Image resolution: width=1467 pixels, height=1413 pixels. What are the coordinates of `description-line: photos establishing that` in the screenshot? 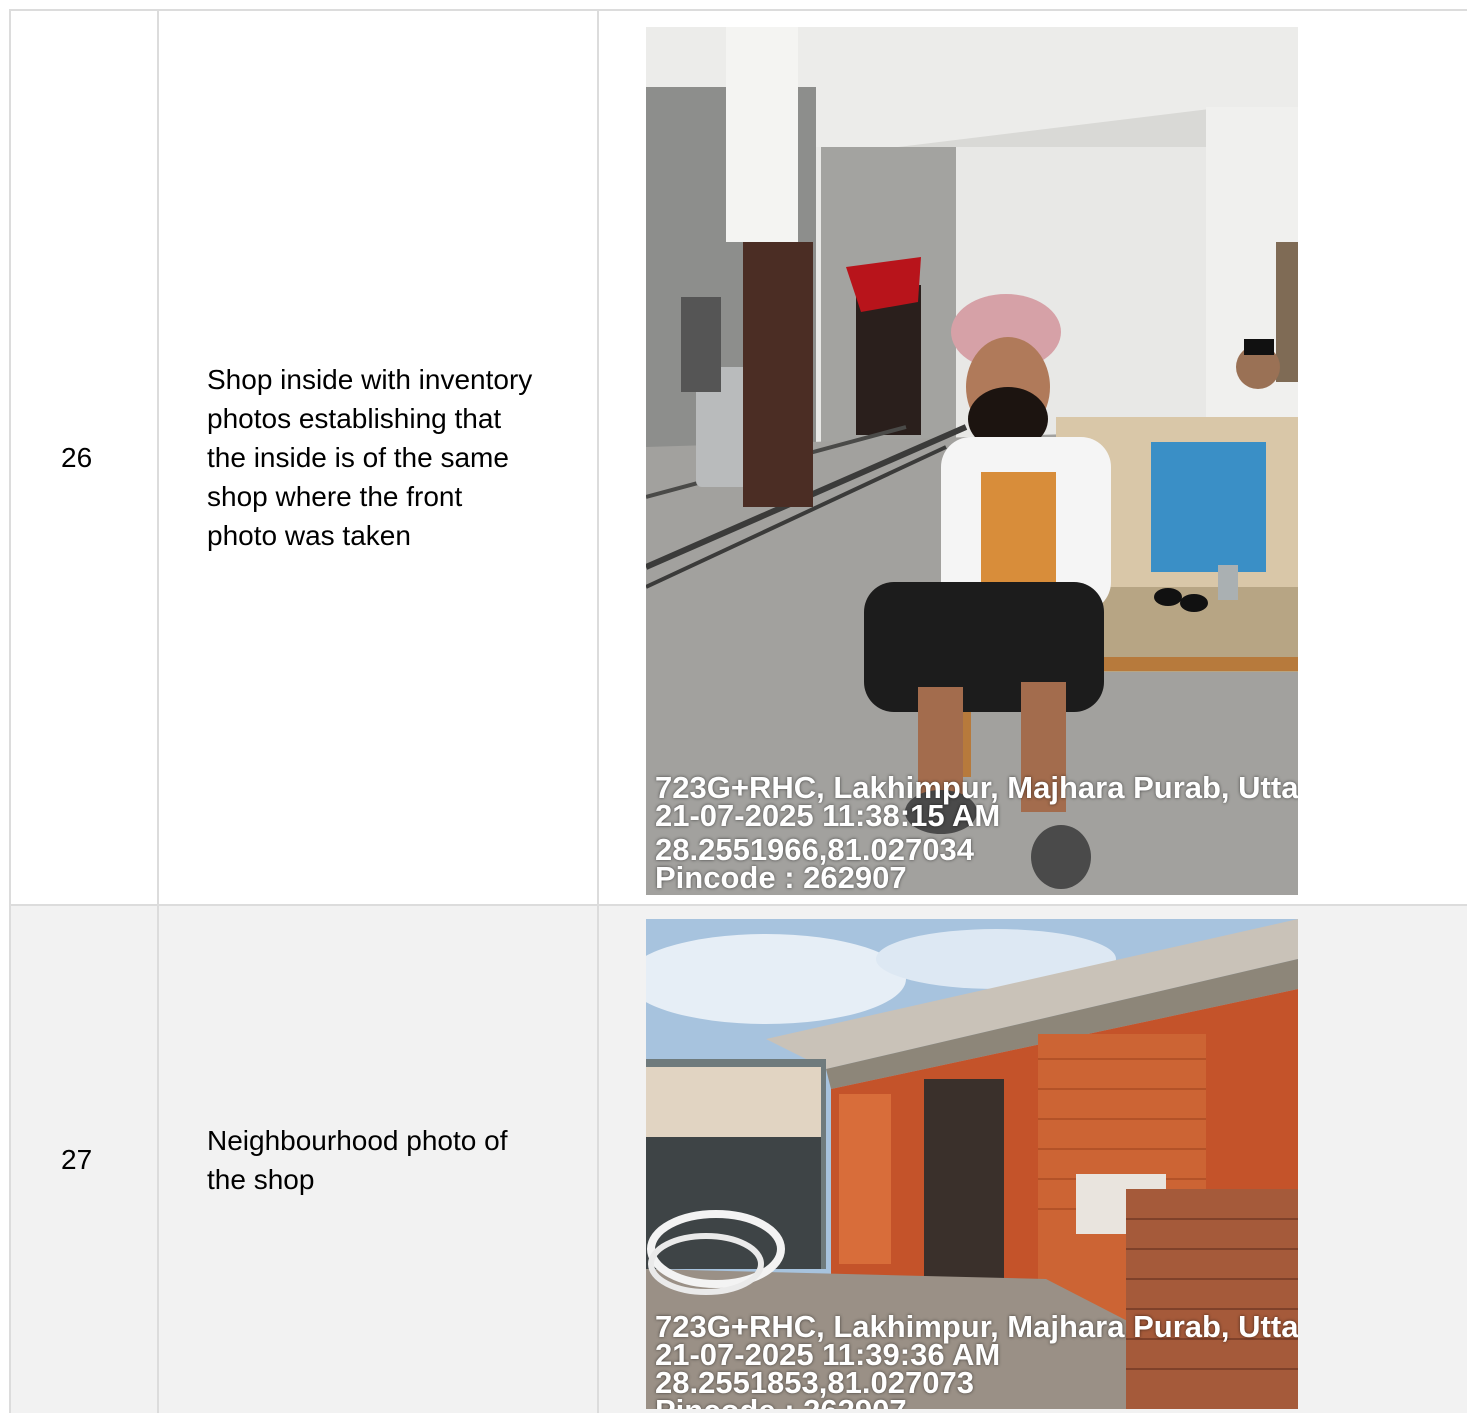 It's located at (354, 418).